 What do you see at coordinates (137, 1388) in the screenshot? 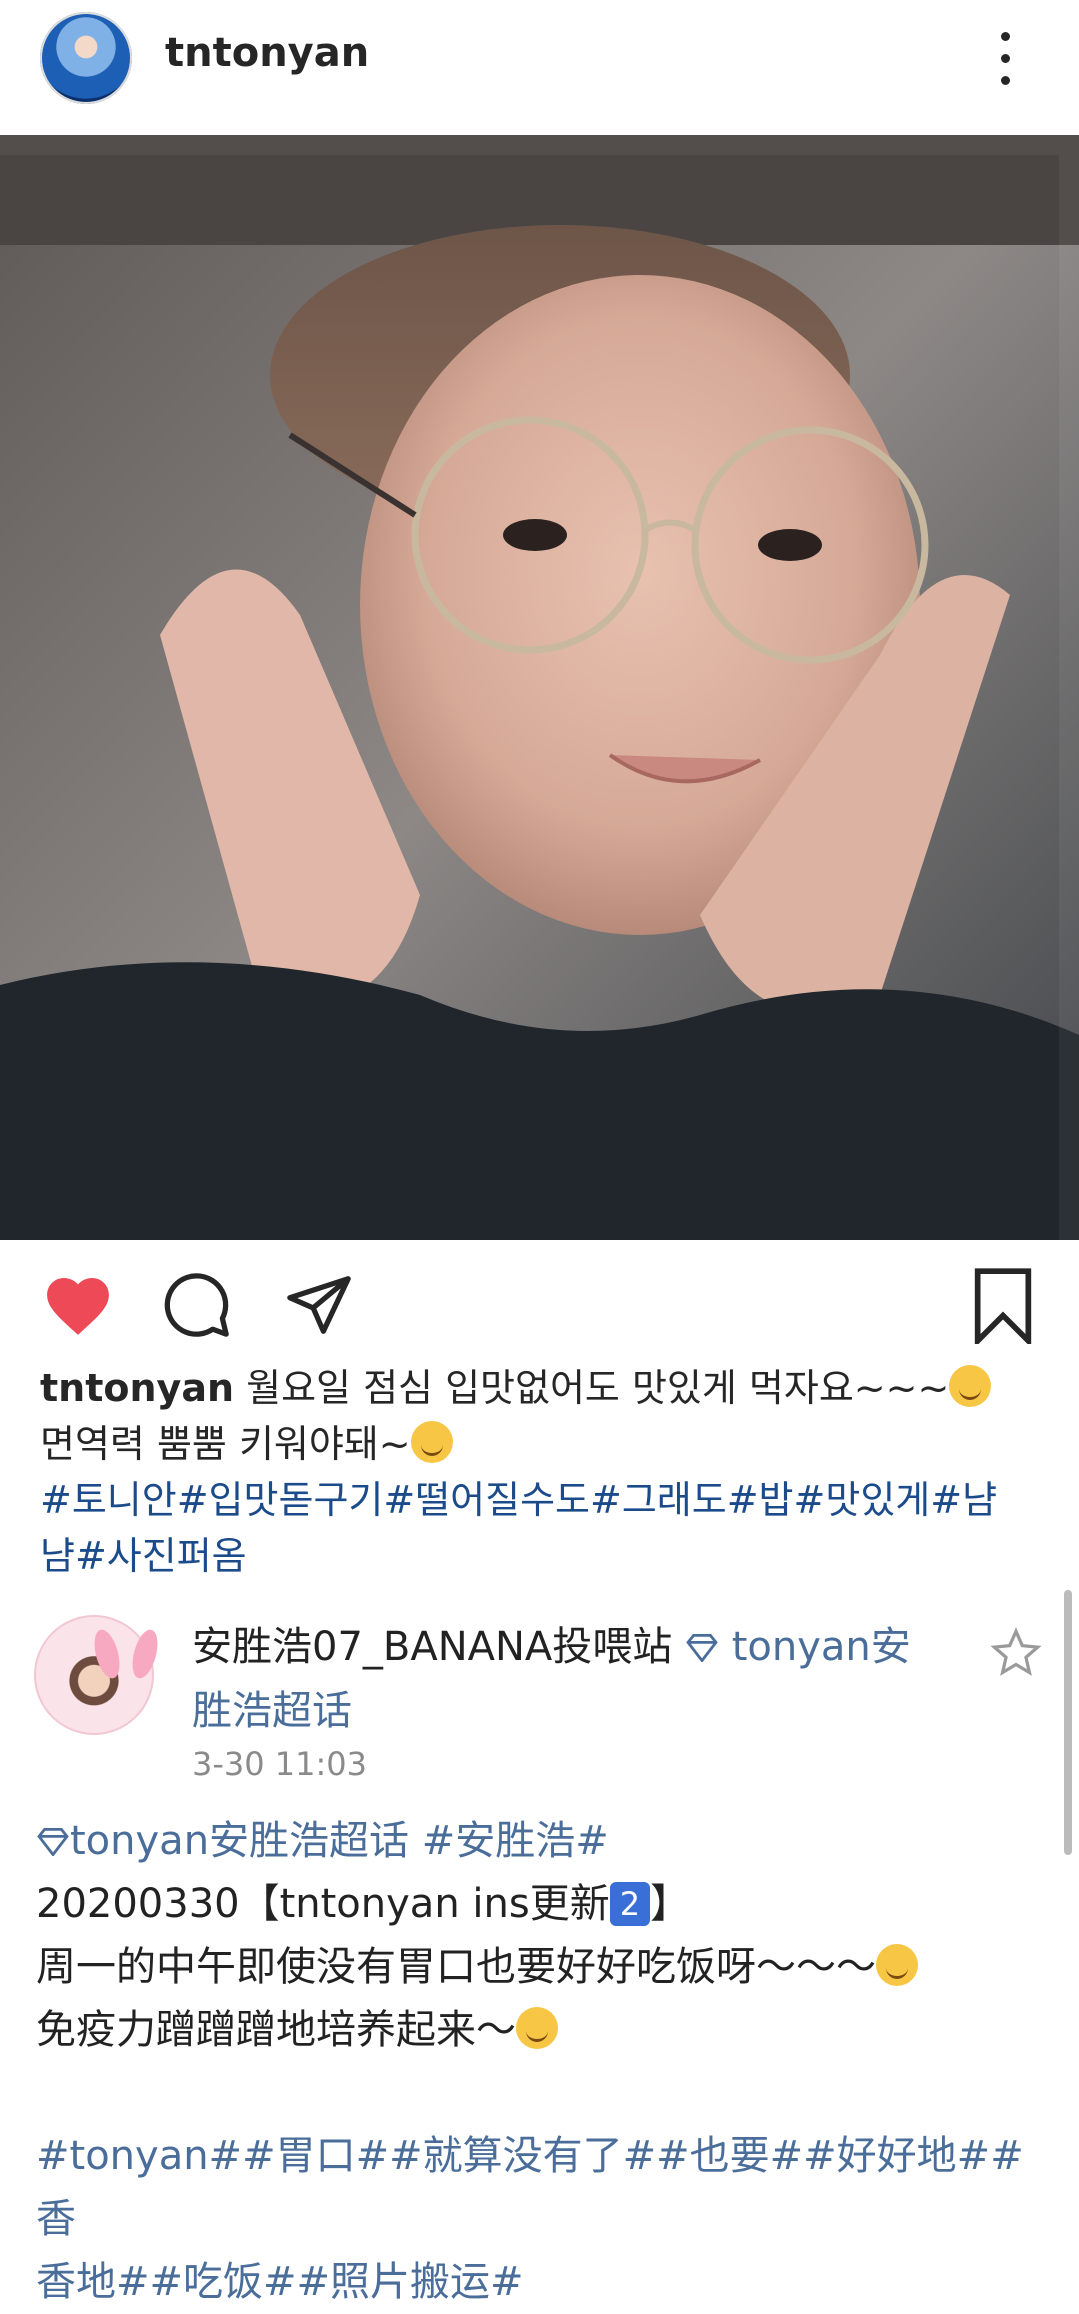
I see `caption-username: tntonyan` at bounding box center [137, 1388].